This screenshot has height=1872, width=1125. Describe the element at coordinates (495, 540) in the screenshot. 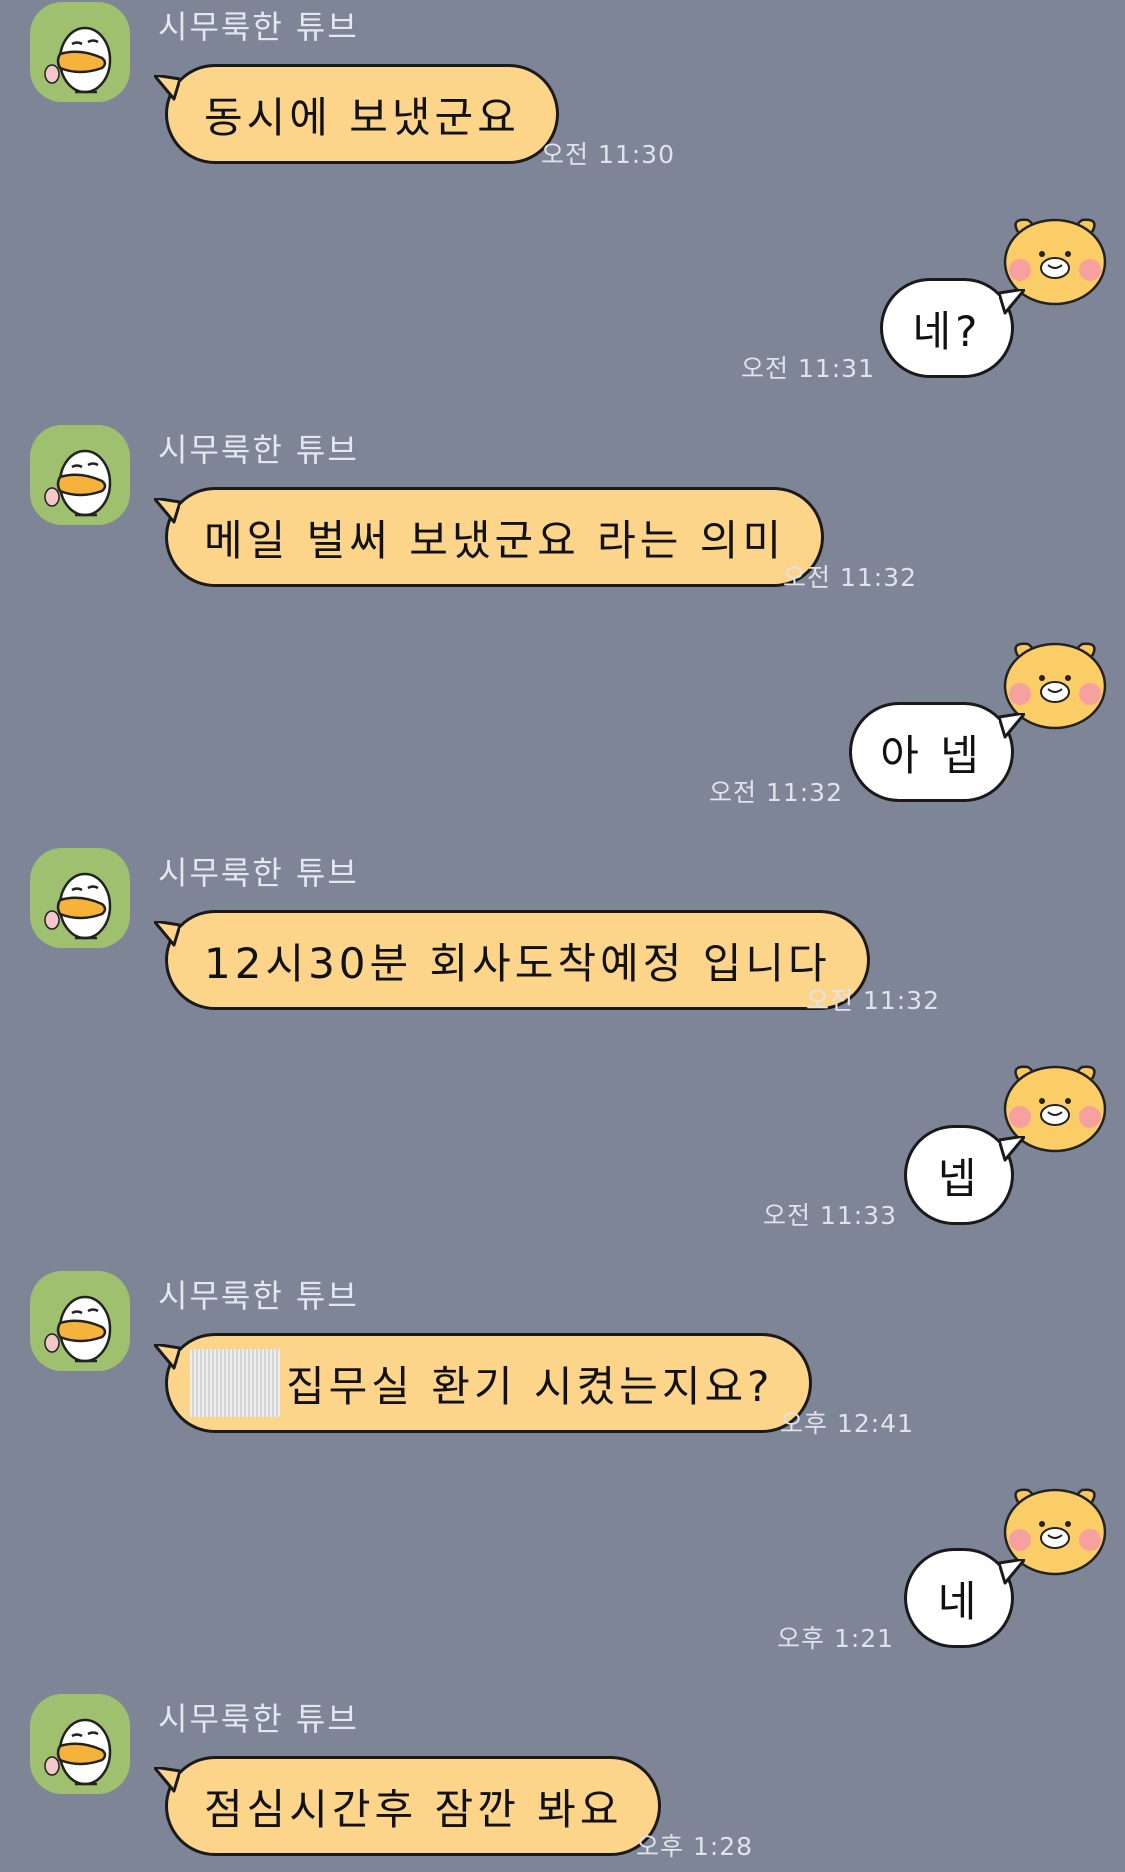

I see `message-text: 메일 벌써 보냈군요 라는 의미` at that location.